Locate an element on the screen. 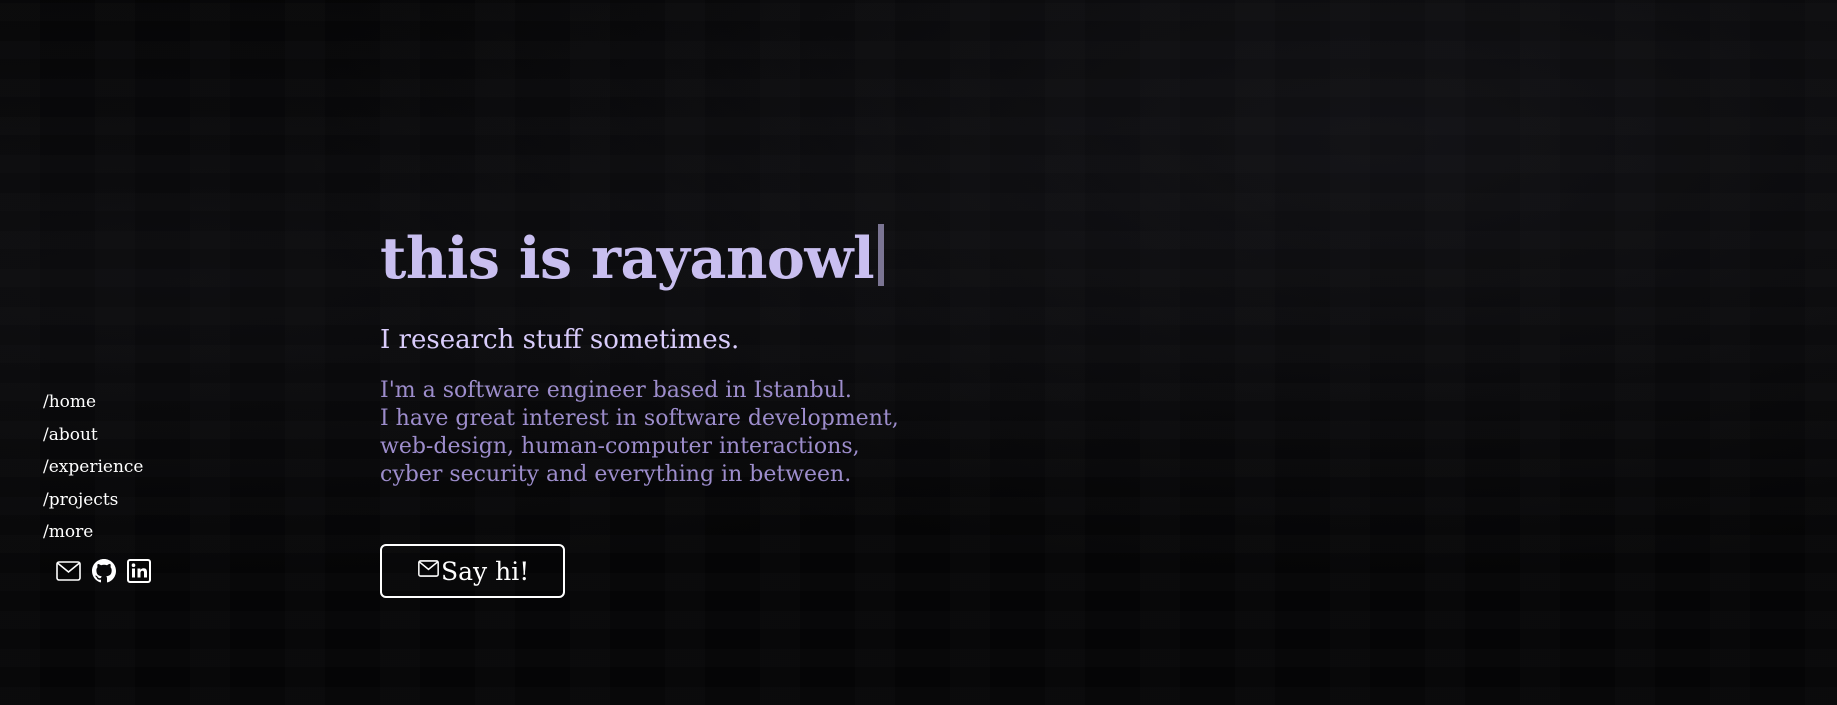  hero-title: this is rayanowl is located at coordinates (780, 259).